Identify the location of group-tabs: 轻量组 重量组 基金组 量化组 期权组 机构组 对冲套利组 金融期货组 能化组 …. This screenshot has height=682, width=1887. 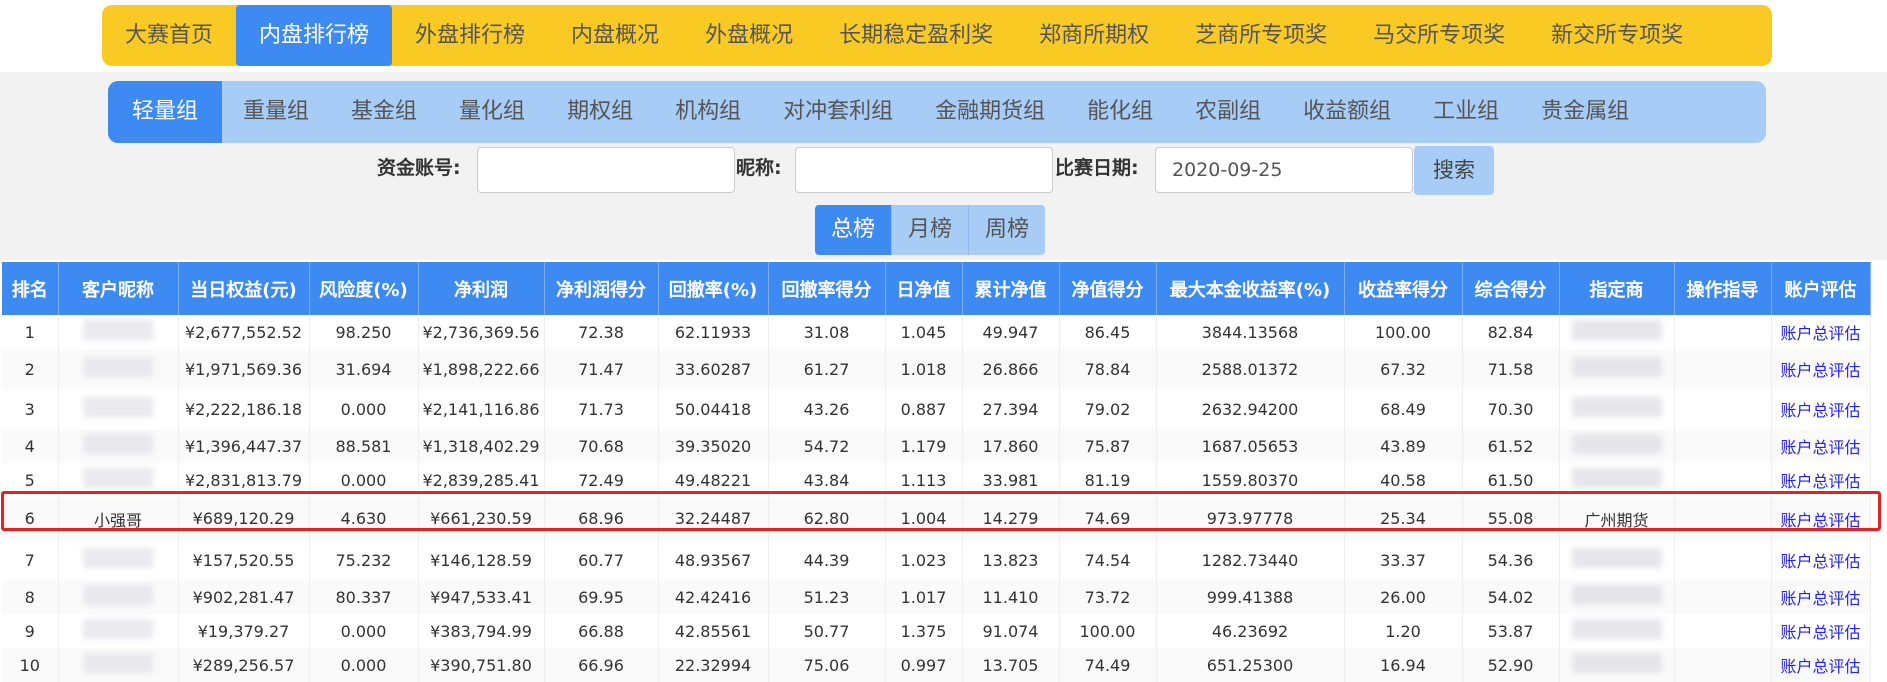
(937, 112).